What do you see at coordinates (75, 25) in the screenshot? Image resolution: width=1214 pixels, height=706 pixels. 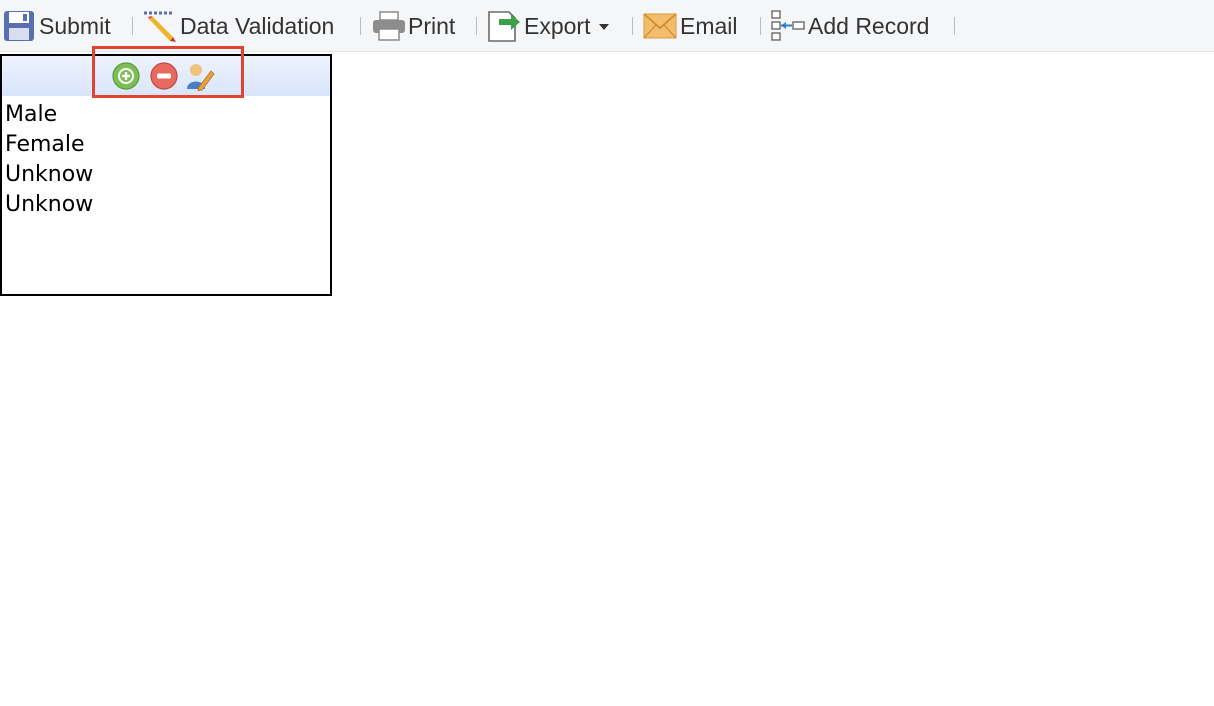 I see `submit-label: Submit` at bounding box center [75, 25].